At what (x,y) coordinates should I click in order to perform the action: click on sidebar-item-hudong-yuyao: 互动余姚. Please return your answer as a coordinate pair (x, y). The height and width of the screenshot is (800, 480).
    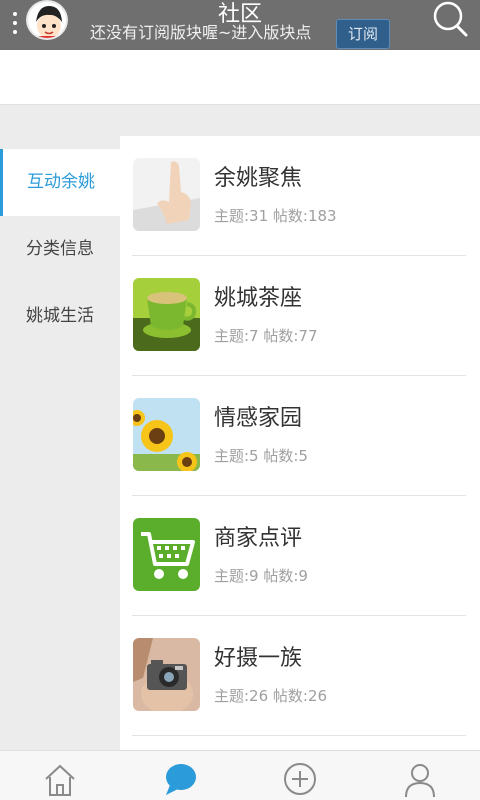
    Looking at the image, I should click on (60, 182).